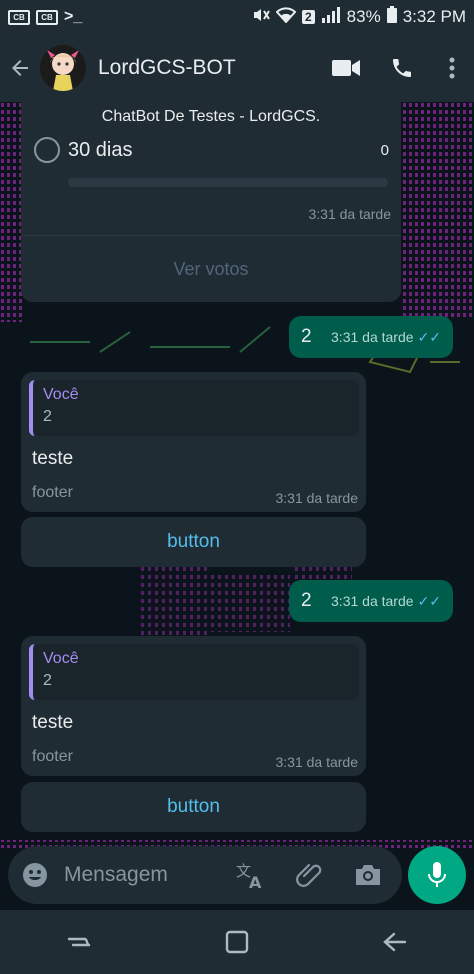  I want to click on signal-icon, so click(331, 17).